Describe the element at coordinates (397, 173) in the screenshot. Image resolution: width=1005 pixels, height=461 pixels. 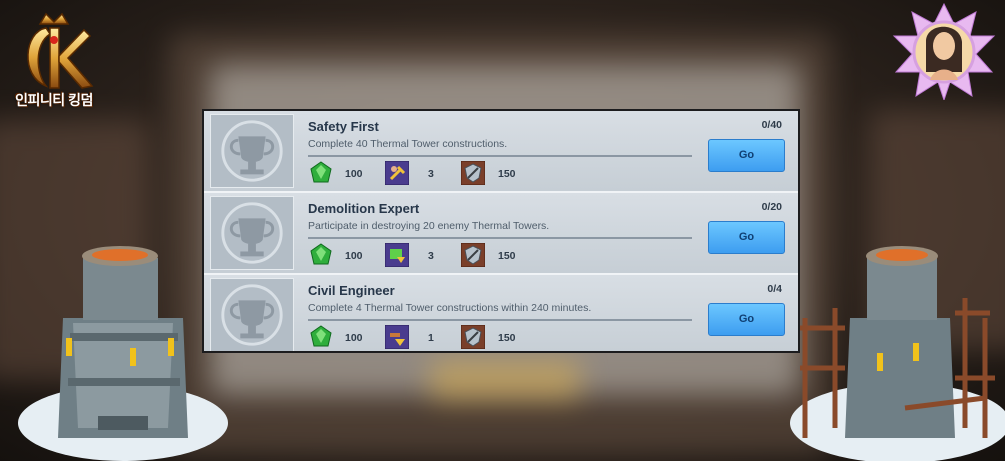
I see `builder-hammer-icon` at that location.